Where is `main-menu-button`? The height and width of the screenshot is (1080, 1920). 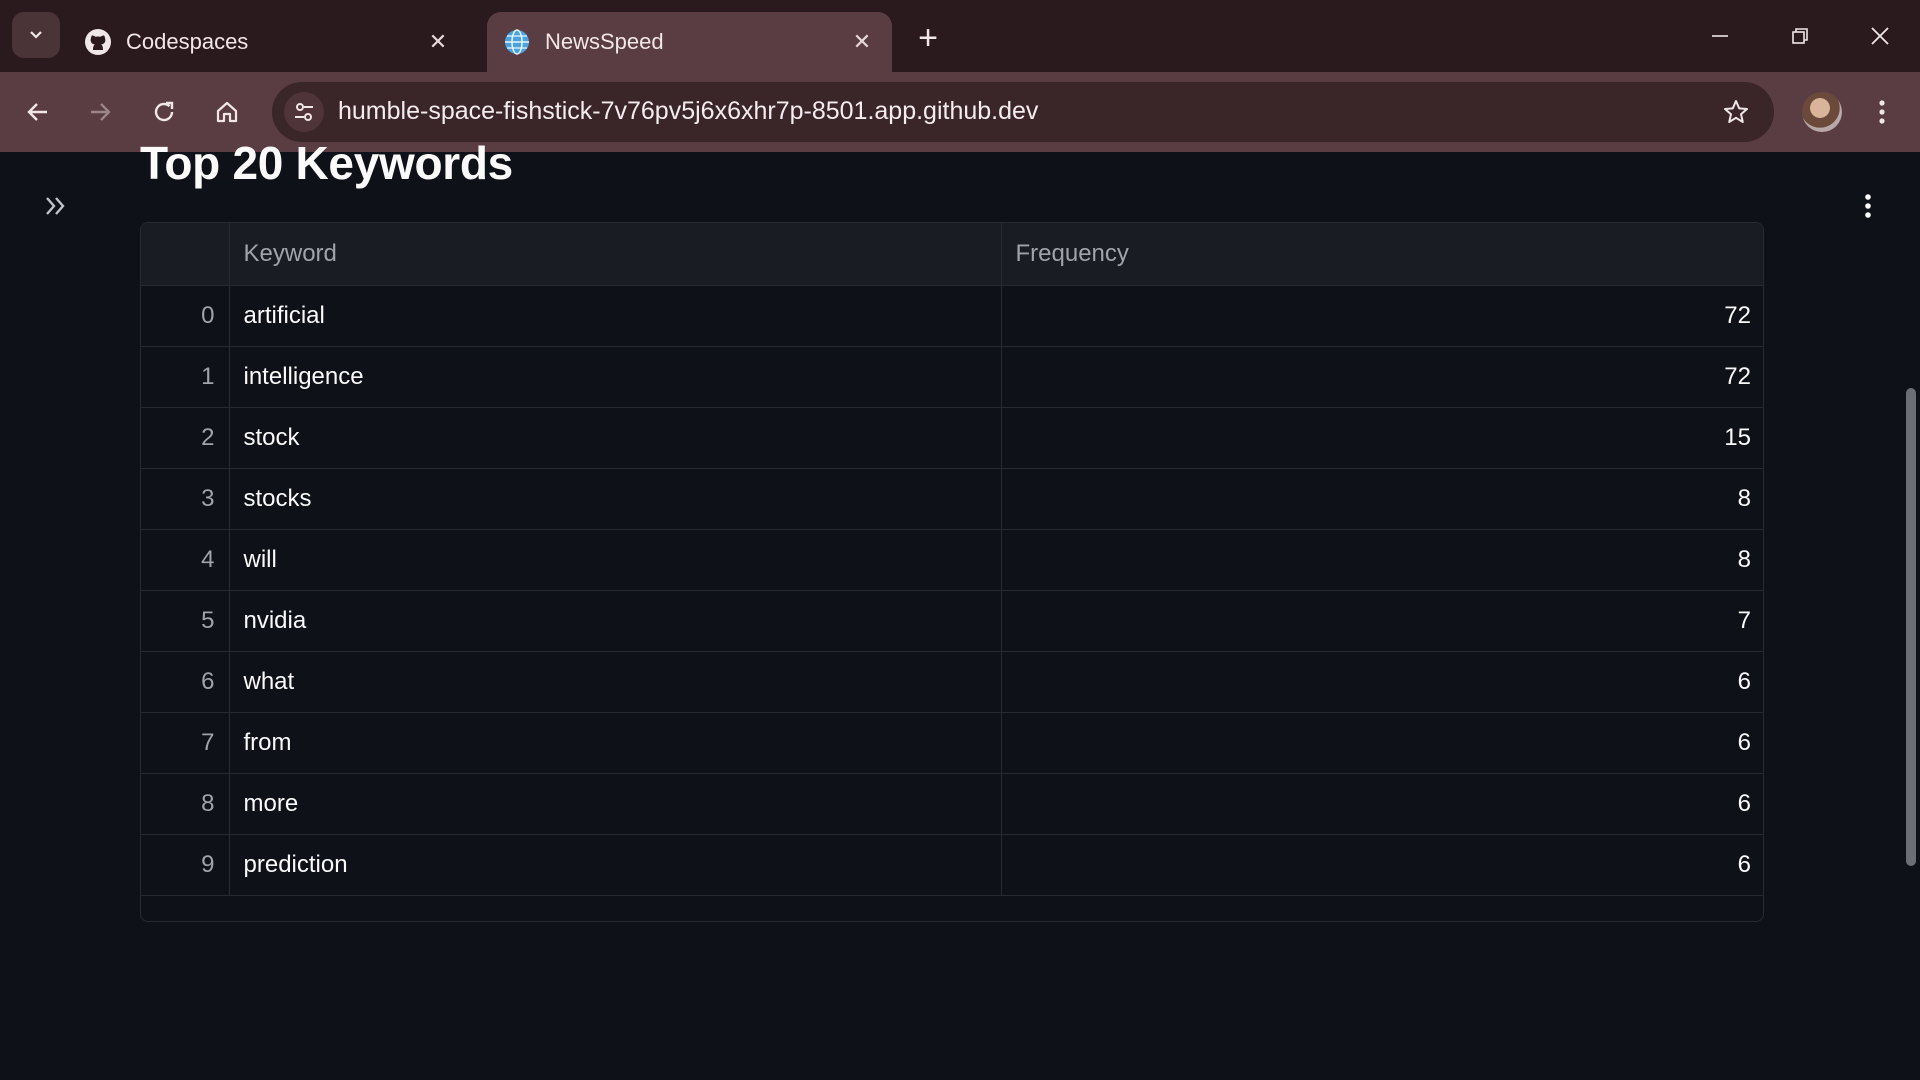
main-menu-button is located at coordinates (1868, 206).